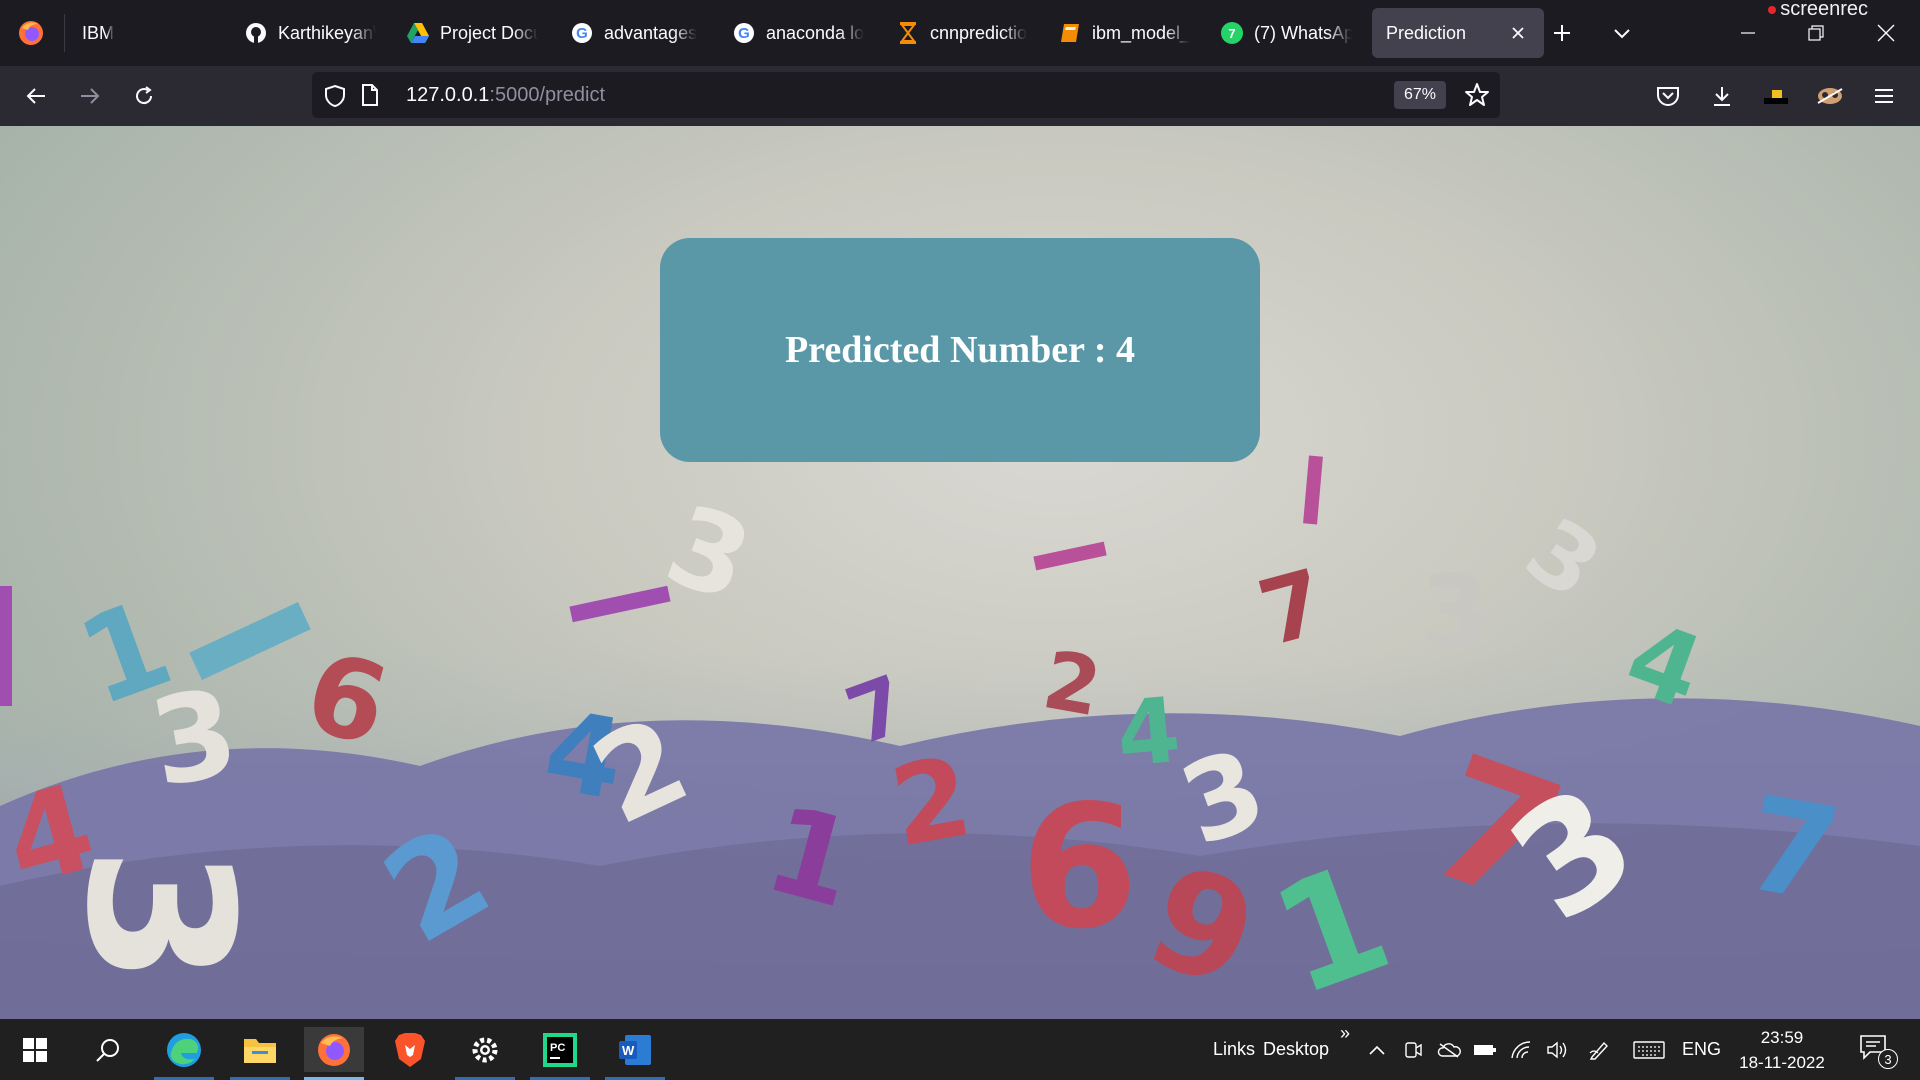 The width and height of the screenshot is (1920, 1080). What do you see at coordinates (1722, 96) in the screenshot?
I see `downloads-icon` at bounding box center [1722, 96].